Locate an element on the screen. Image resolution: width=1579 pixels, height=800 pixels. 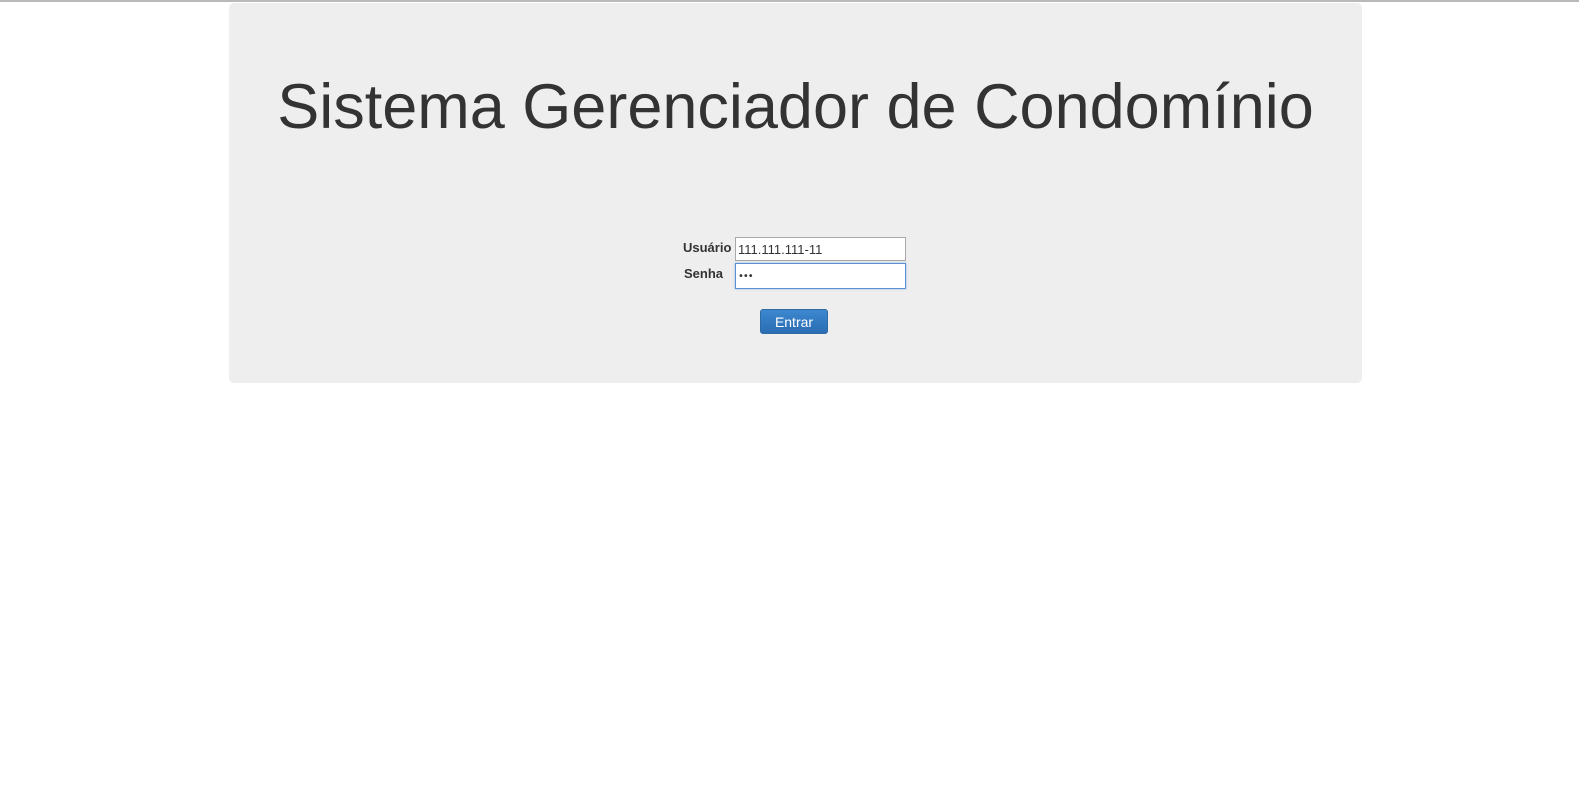
user-label: Usuário is located at coordinates (707, 247).